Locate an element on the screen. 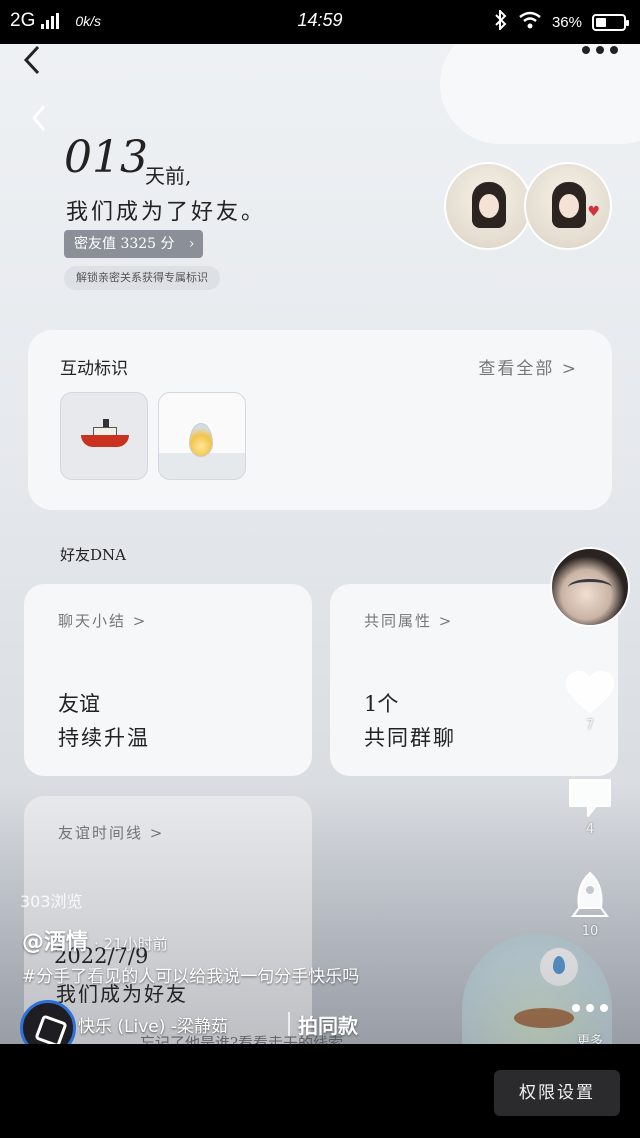 The width and height of the screenshot is (640, 1138). video-caption: #分手了看见的人可以给我说一句分手快乐吗 is located at coordinates (277, 974).